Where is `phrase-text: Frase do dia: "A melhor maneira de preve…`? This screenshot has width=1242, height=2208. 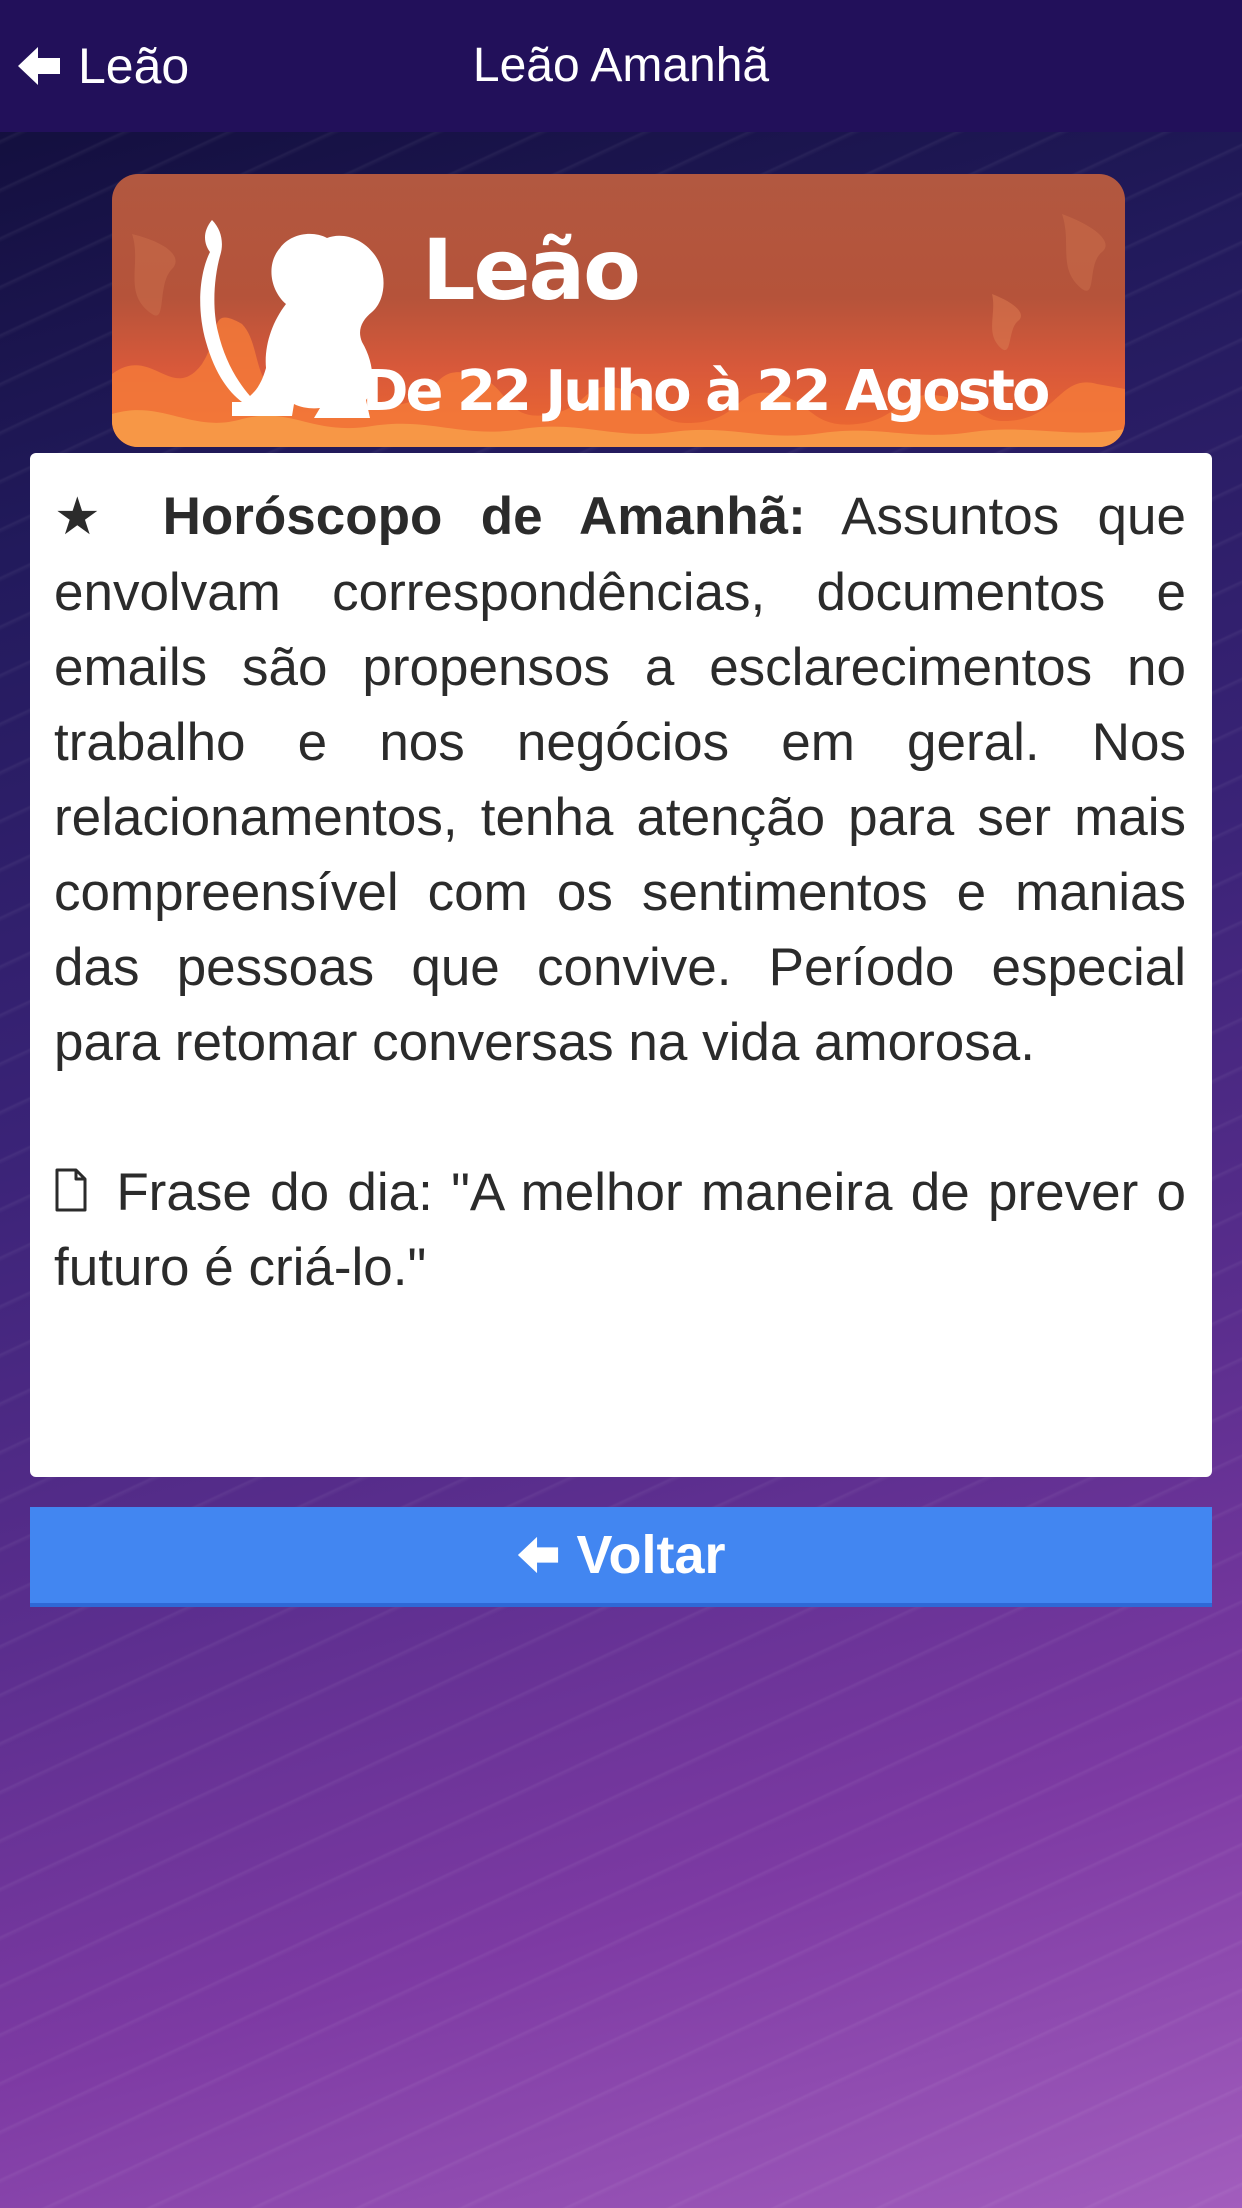
phrase-text: Frase do dia: "A melhor maneira de preve… is located at coordinates (620, 1230).